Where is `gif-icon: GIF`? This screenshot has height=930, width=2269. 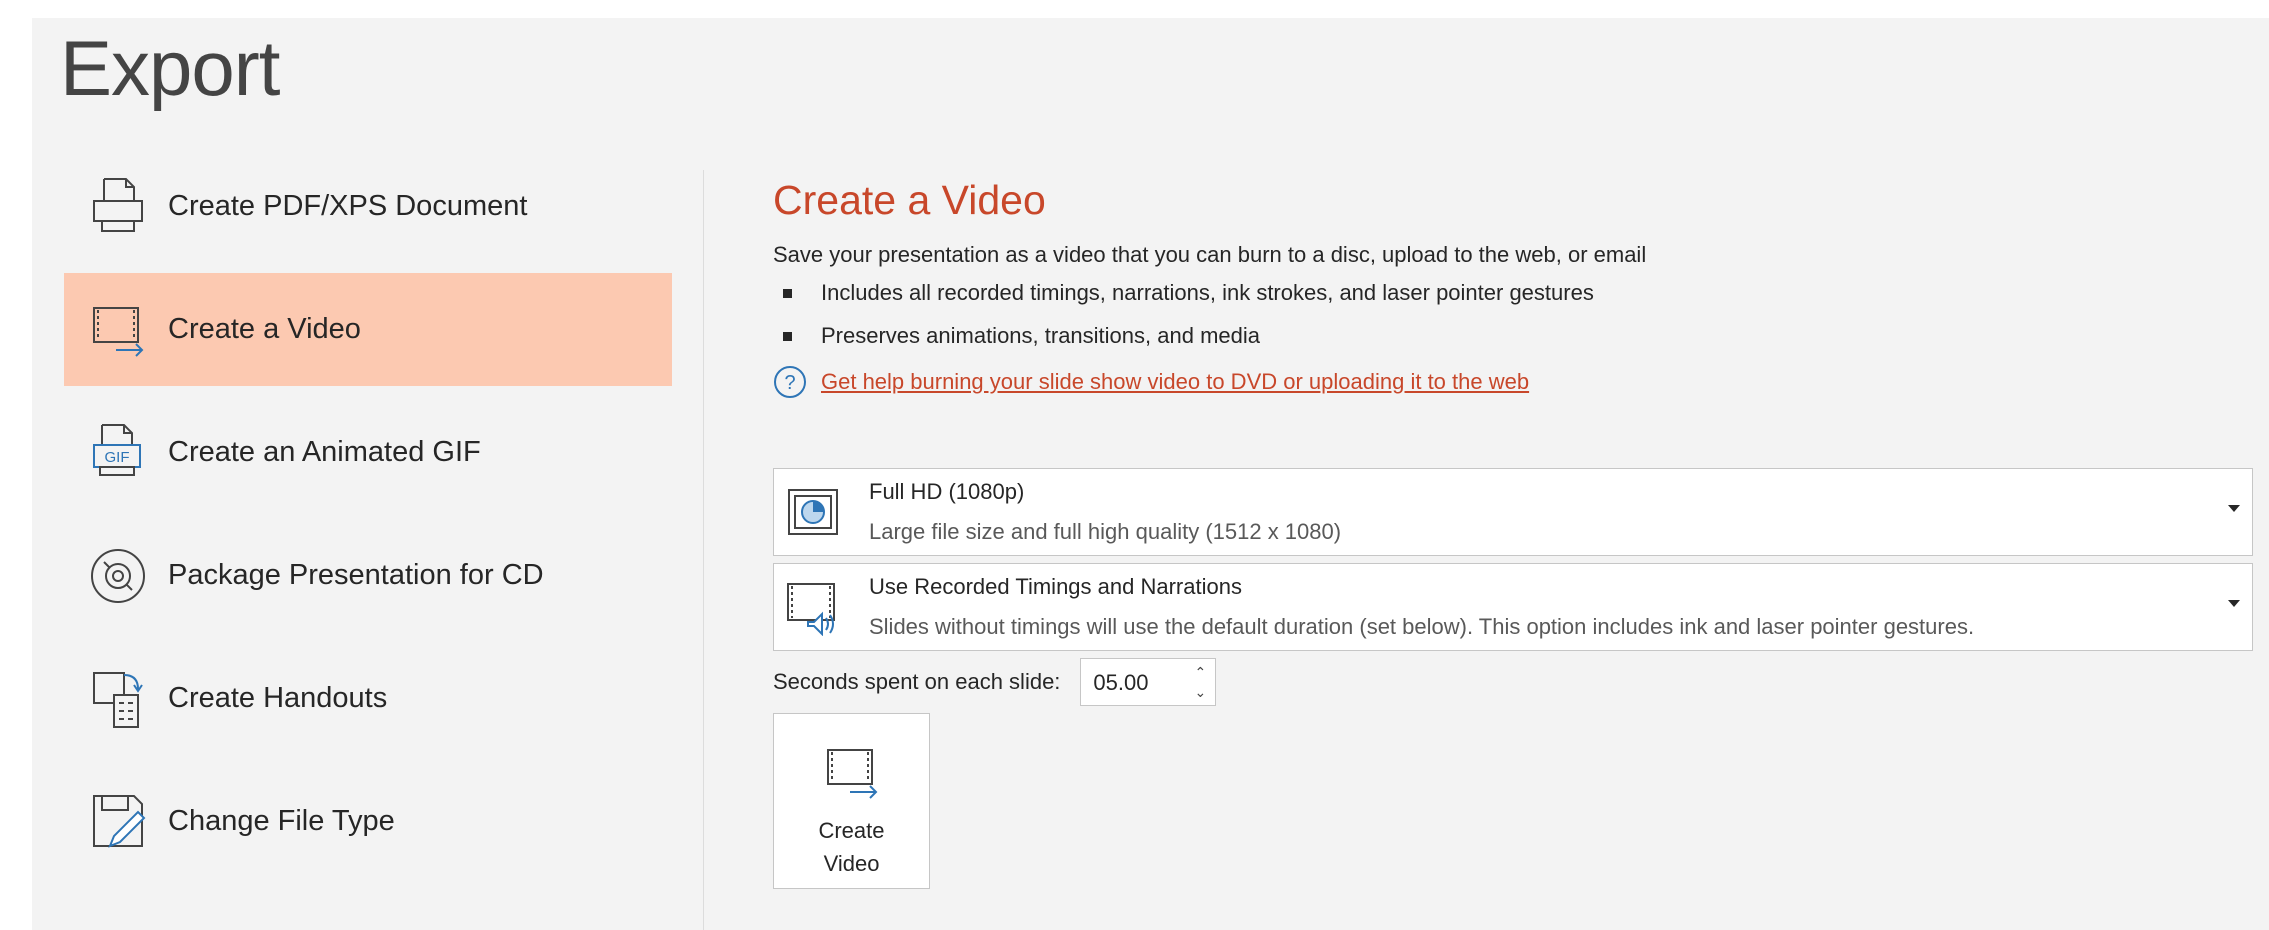 gif-icon: GIF is located at coordinates (118, 453).